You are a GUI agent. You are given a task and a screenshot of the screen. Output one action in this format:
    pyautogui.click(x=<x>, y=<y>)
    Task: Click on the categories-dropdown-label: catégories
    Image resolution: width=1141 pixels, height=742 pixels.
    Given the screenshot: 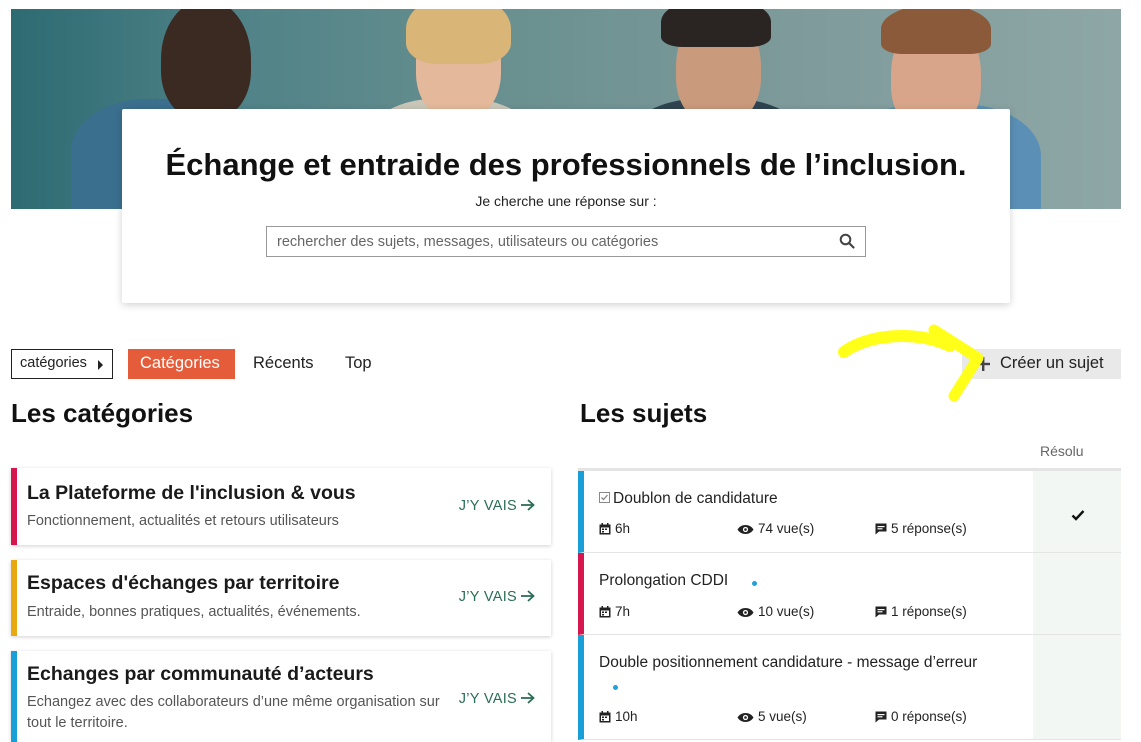 What is the action you would take?
    pyautogui.click(x=53, y=363)
    